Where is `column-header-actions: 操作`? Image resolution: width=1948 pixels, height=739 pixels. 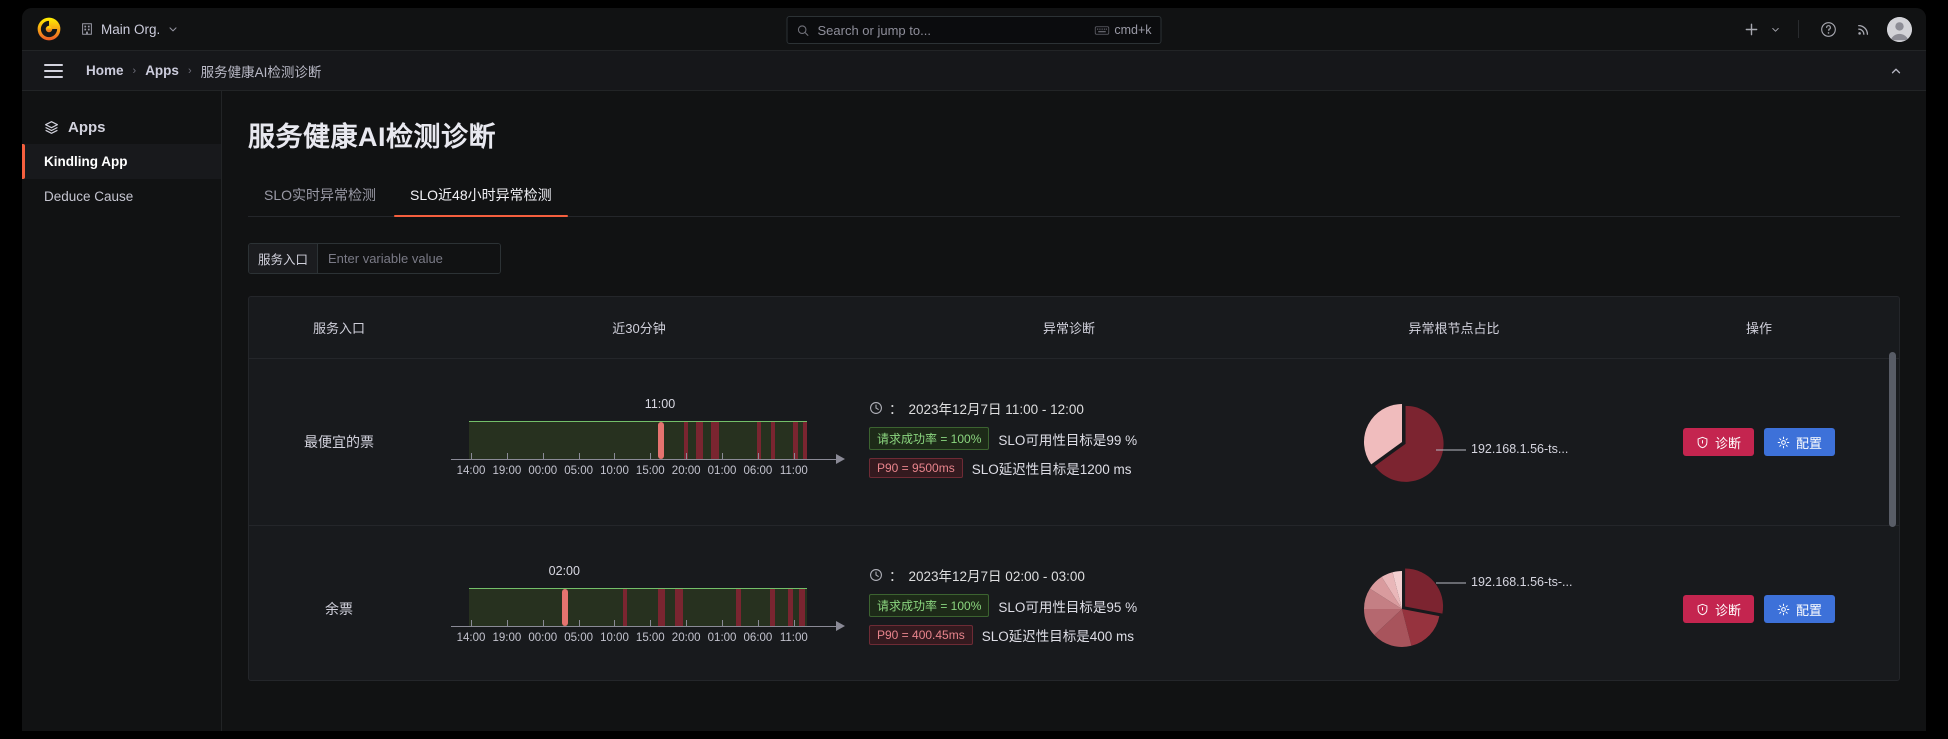 column-header-actions: 操作 is located at coordinates (1758, 328).